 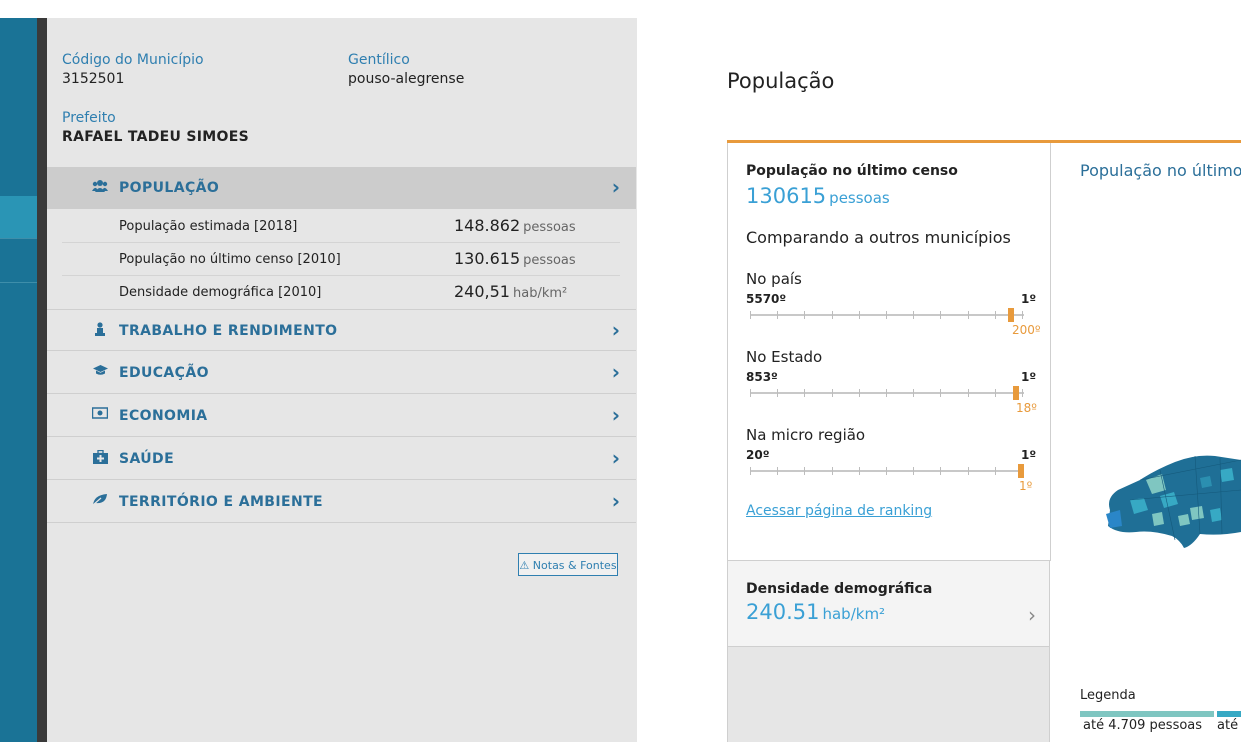 I want to click on card-number: 130615, so click(x=786, y=196).